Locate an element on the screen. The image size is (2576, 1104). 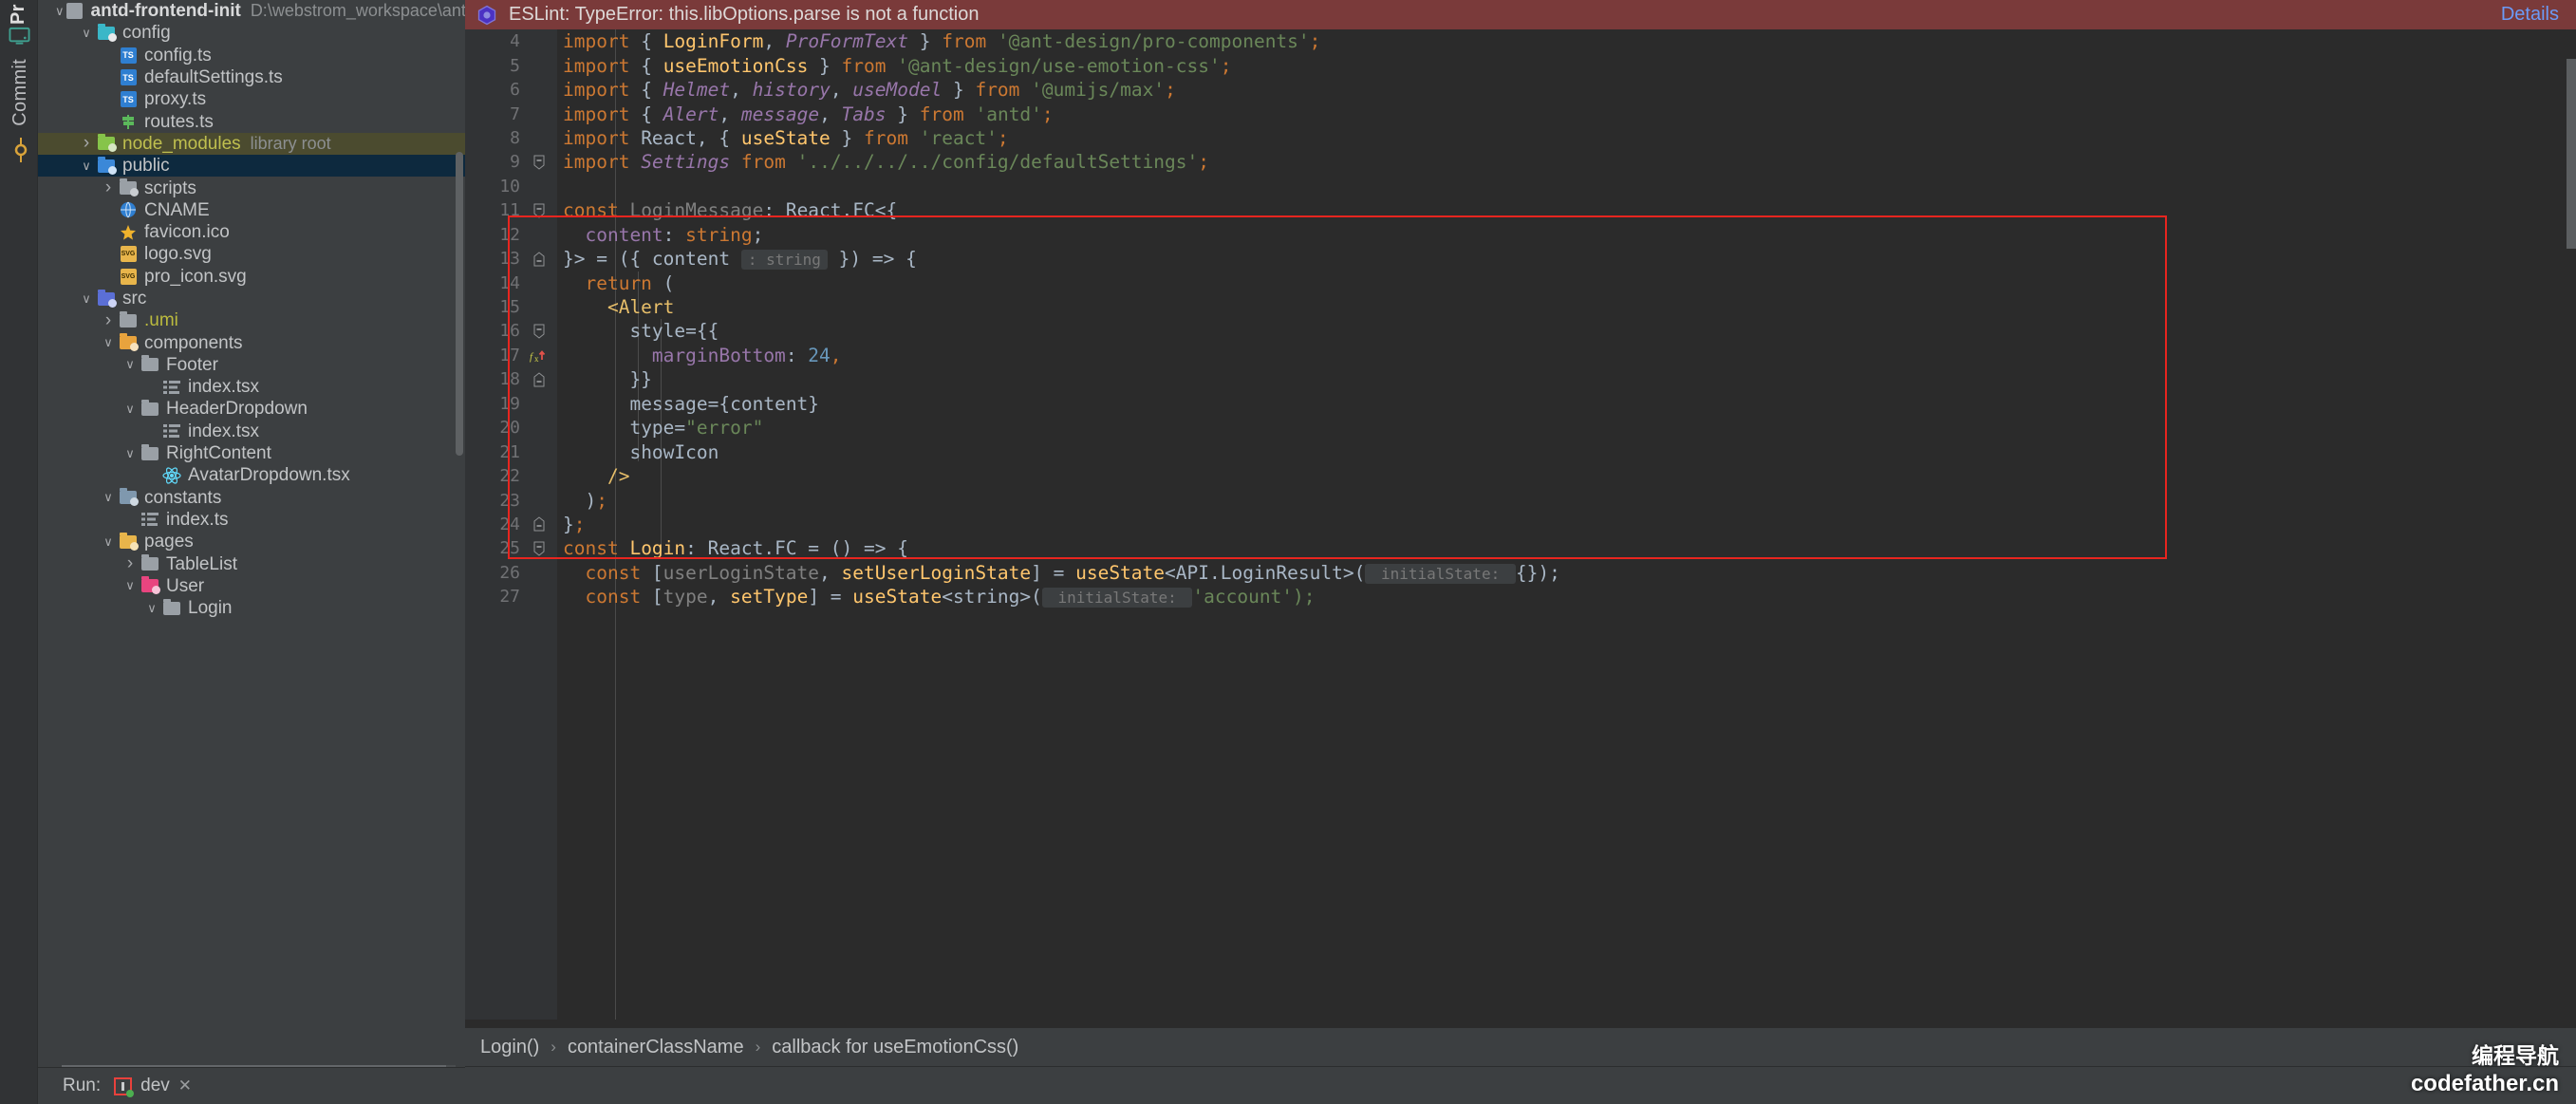
tree-row-pages: ∨ pages is located at coordinates (251, 542).